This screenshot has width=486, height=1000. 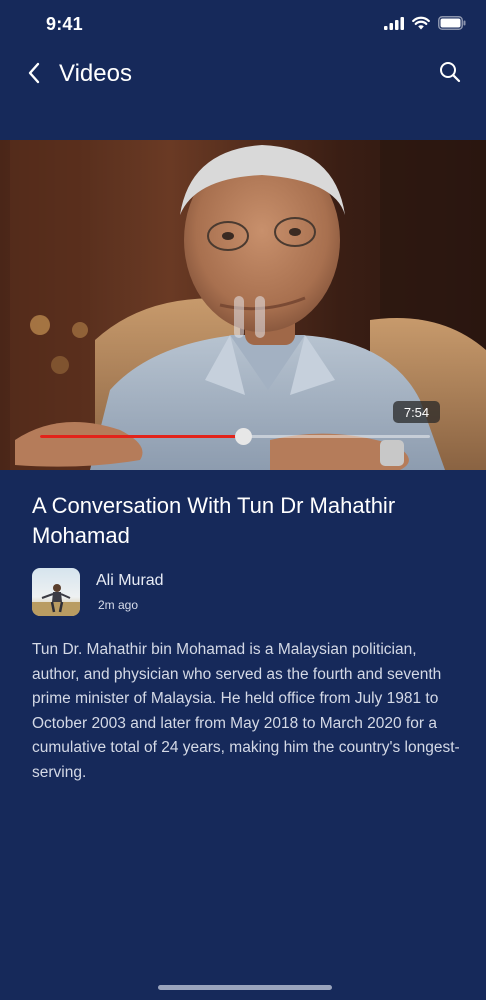 I want to click on search-icon, so click(x=450, y=74).